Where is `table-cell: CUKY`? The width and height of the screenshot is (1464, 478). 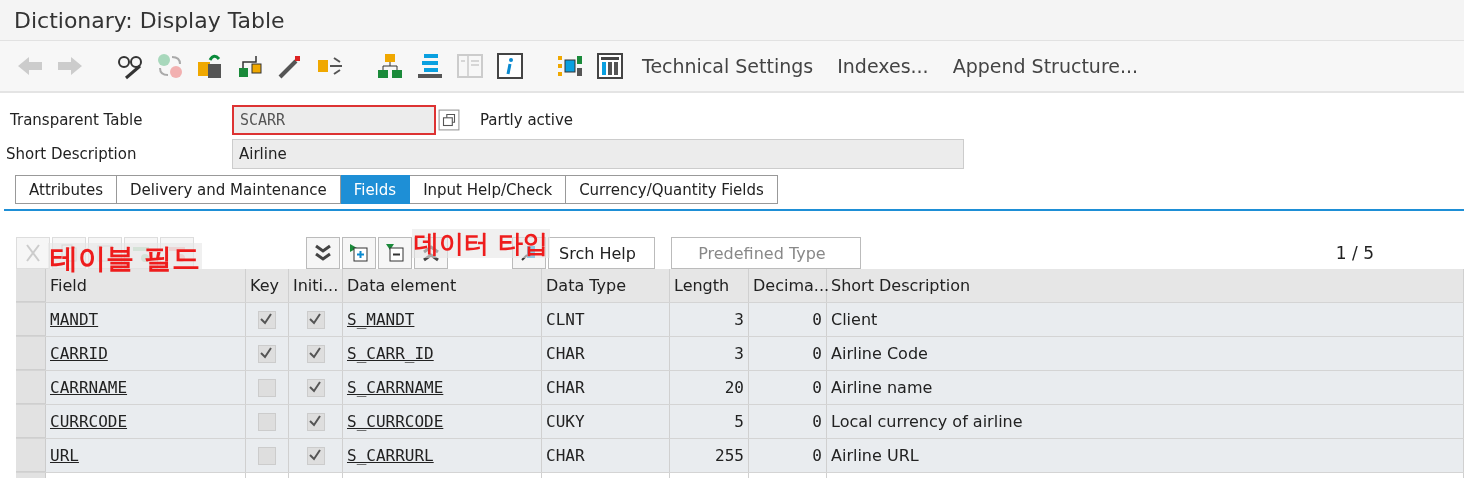
table-cell: CUKY is located at coordinates (606, 421).